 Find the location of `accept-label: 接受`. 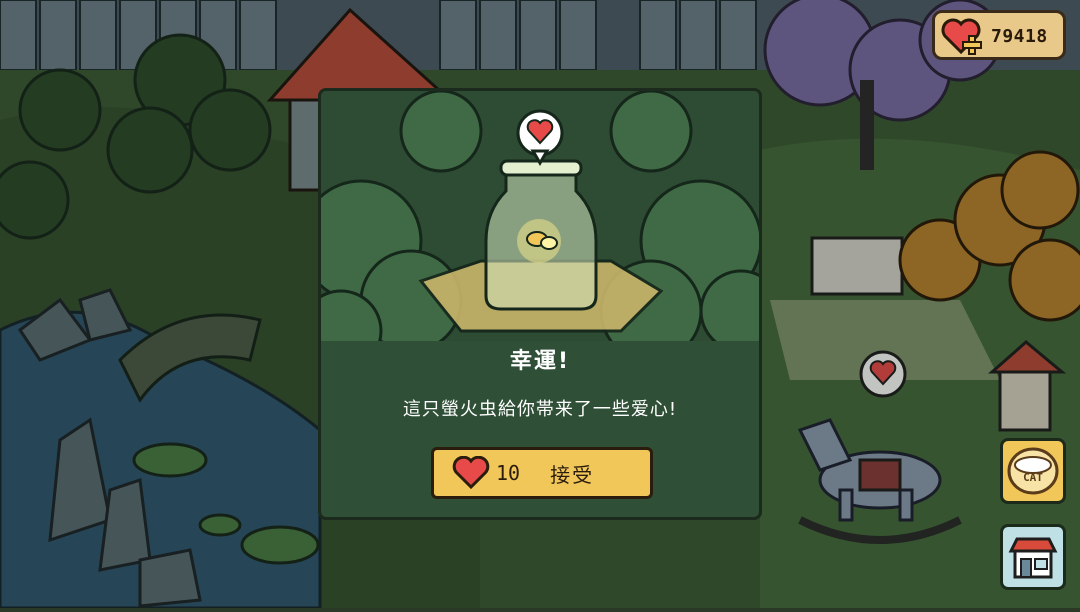

accept-label: 接受 is located at coordinates (572, 474).